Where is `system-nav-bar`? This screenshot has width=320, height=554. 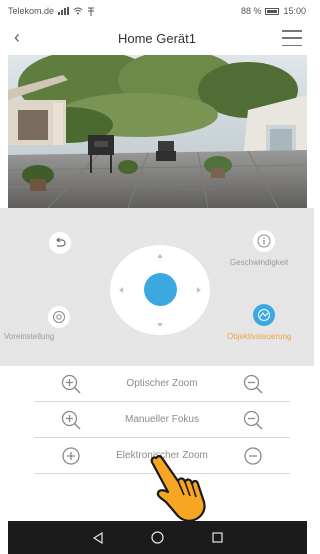
system-nav-bar is located at coordinates (157, 537).